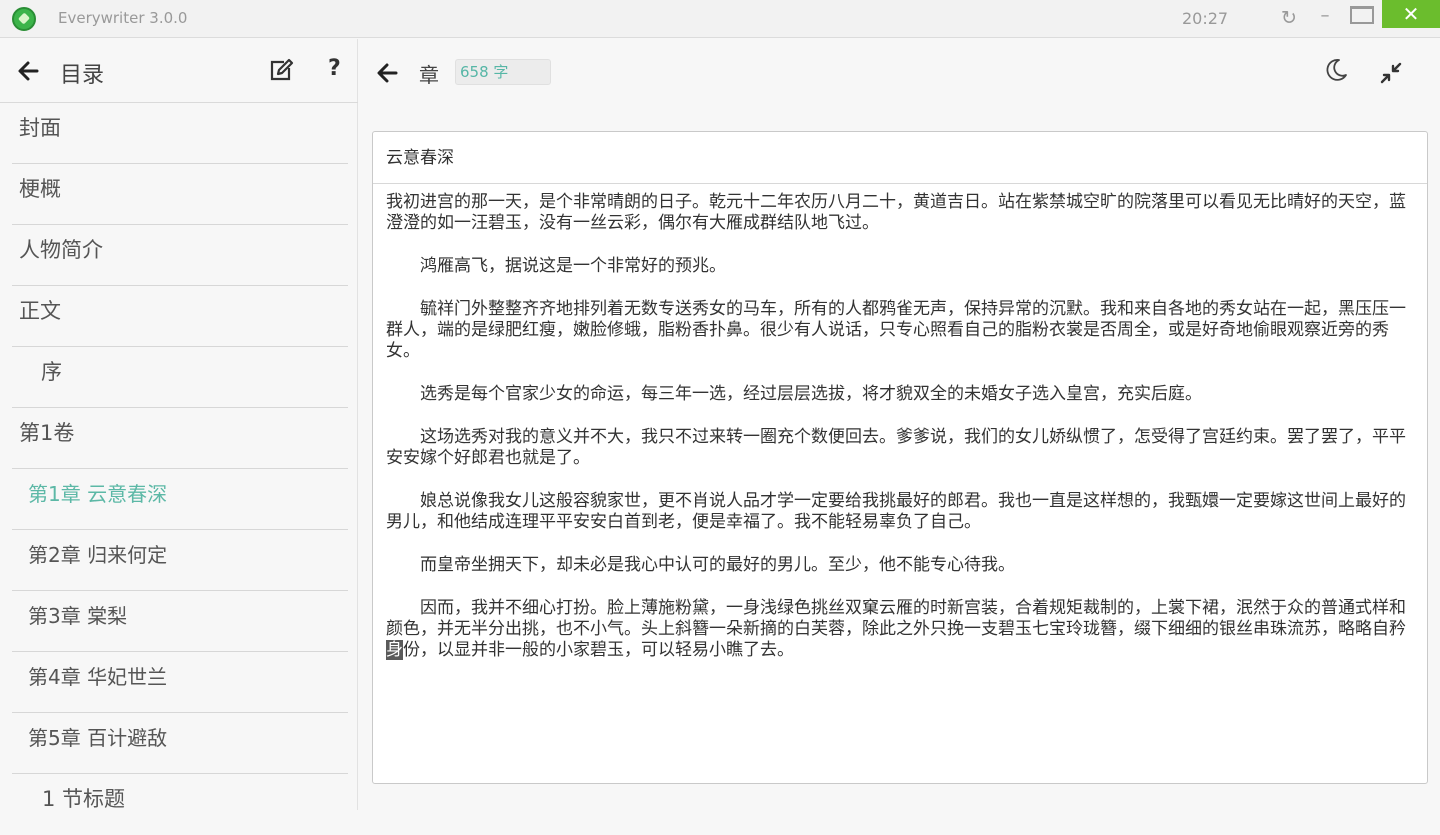 The width and height of the screenshot is (1440, 835). What do you see at coordinates (180, 804) in the screenshot?
I see `toc-item-section-1: 1 节标题` at bounding box center [180, 804].